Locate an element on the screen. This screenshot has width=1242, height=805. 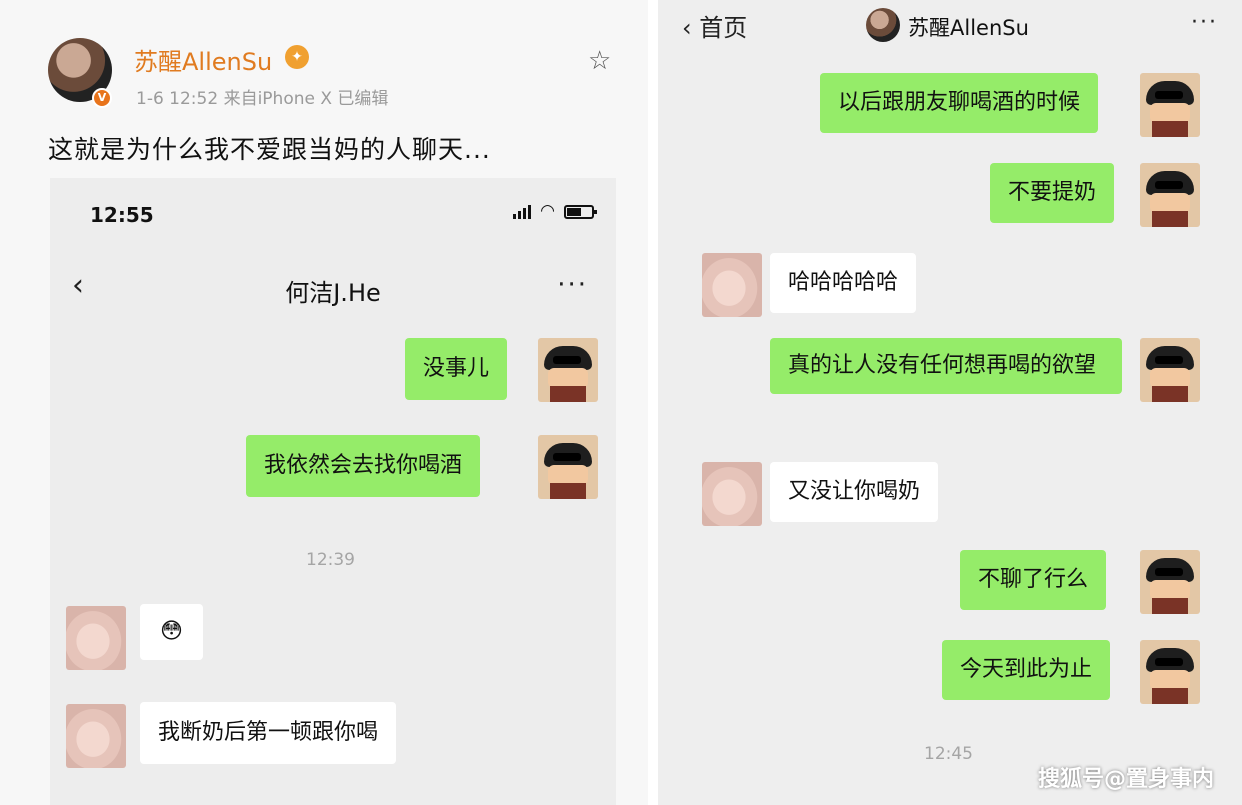
back-label: 首页 is located at coordinates (723, 28).